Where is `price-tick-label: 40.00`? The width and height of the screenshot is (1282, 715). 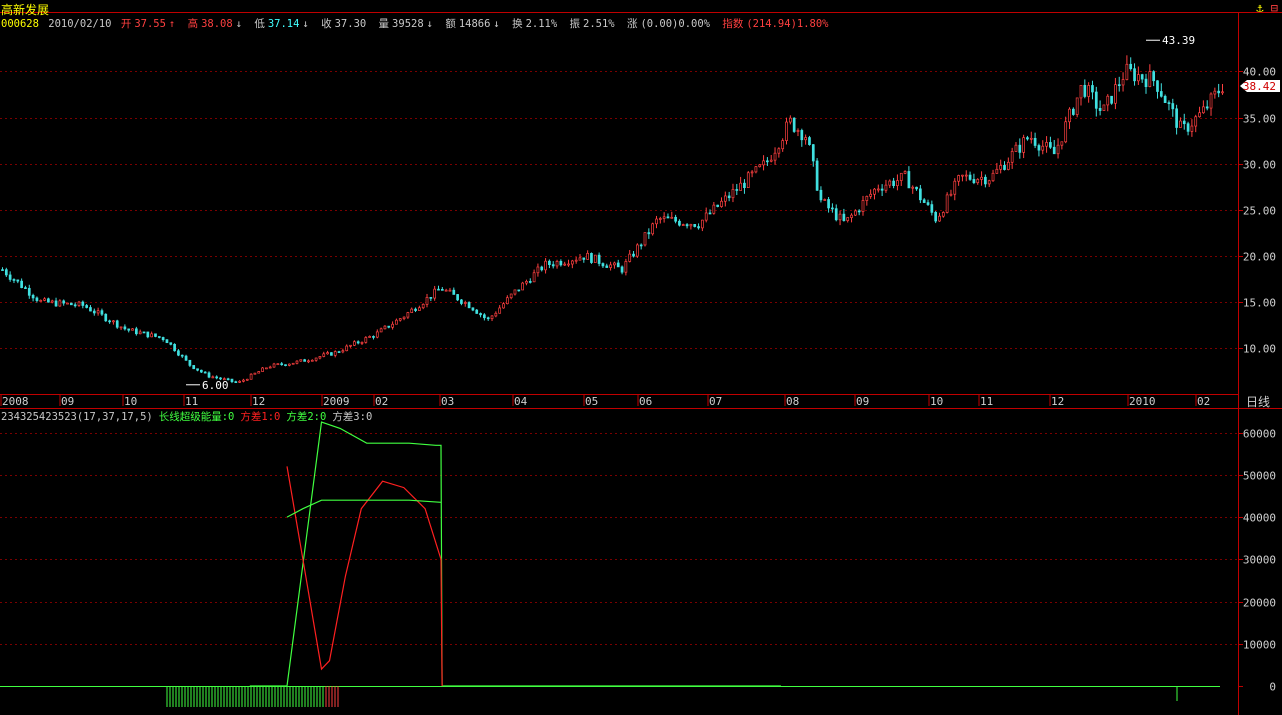
price-tick-label: 40.00 is located at coordinates (1259, 72).